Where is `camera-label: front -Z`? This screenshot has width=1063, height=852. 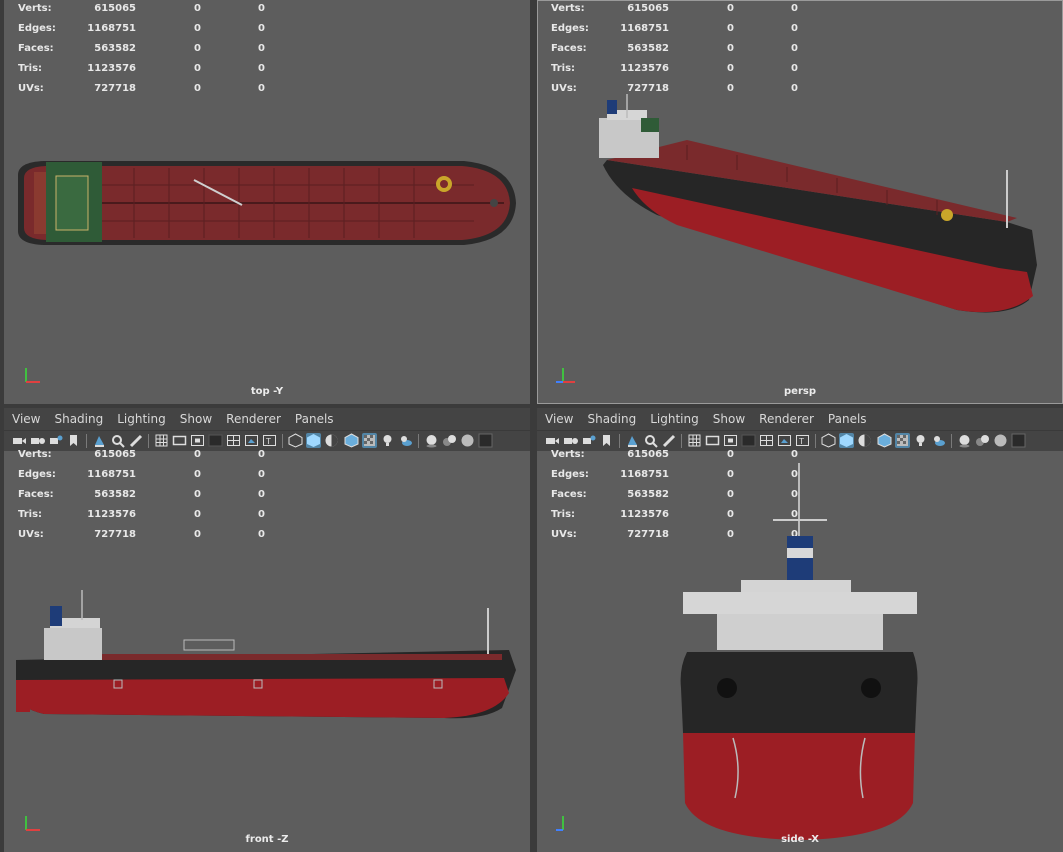
camera-label: front -Z is located at coordinates (267, 839).